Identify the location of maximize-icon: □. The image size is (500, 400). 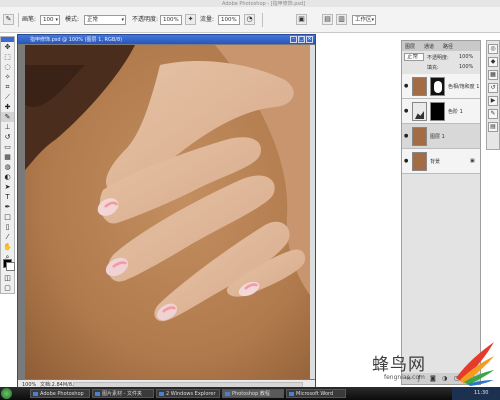
(301, 39).